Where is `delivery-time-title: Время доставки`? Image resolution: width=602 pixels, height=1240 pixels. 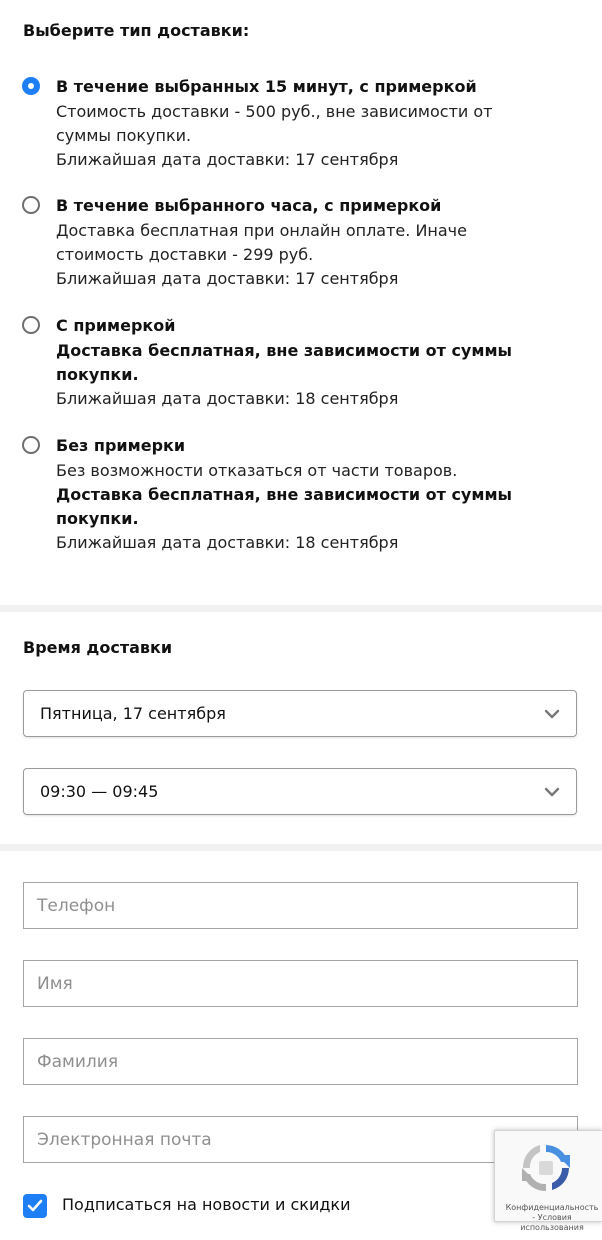 delivery-time-title: Время доставки is located at coordinates (98, 647).